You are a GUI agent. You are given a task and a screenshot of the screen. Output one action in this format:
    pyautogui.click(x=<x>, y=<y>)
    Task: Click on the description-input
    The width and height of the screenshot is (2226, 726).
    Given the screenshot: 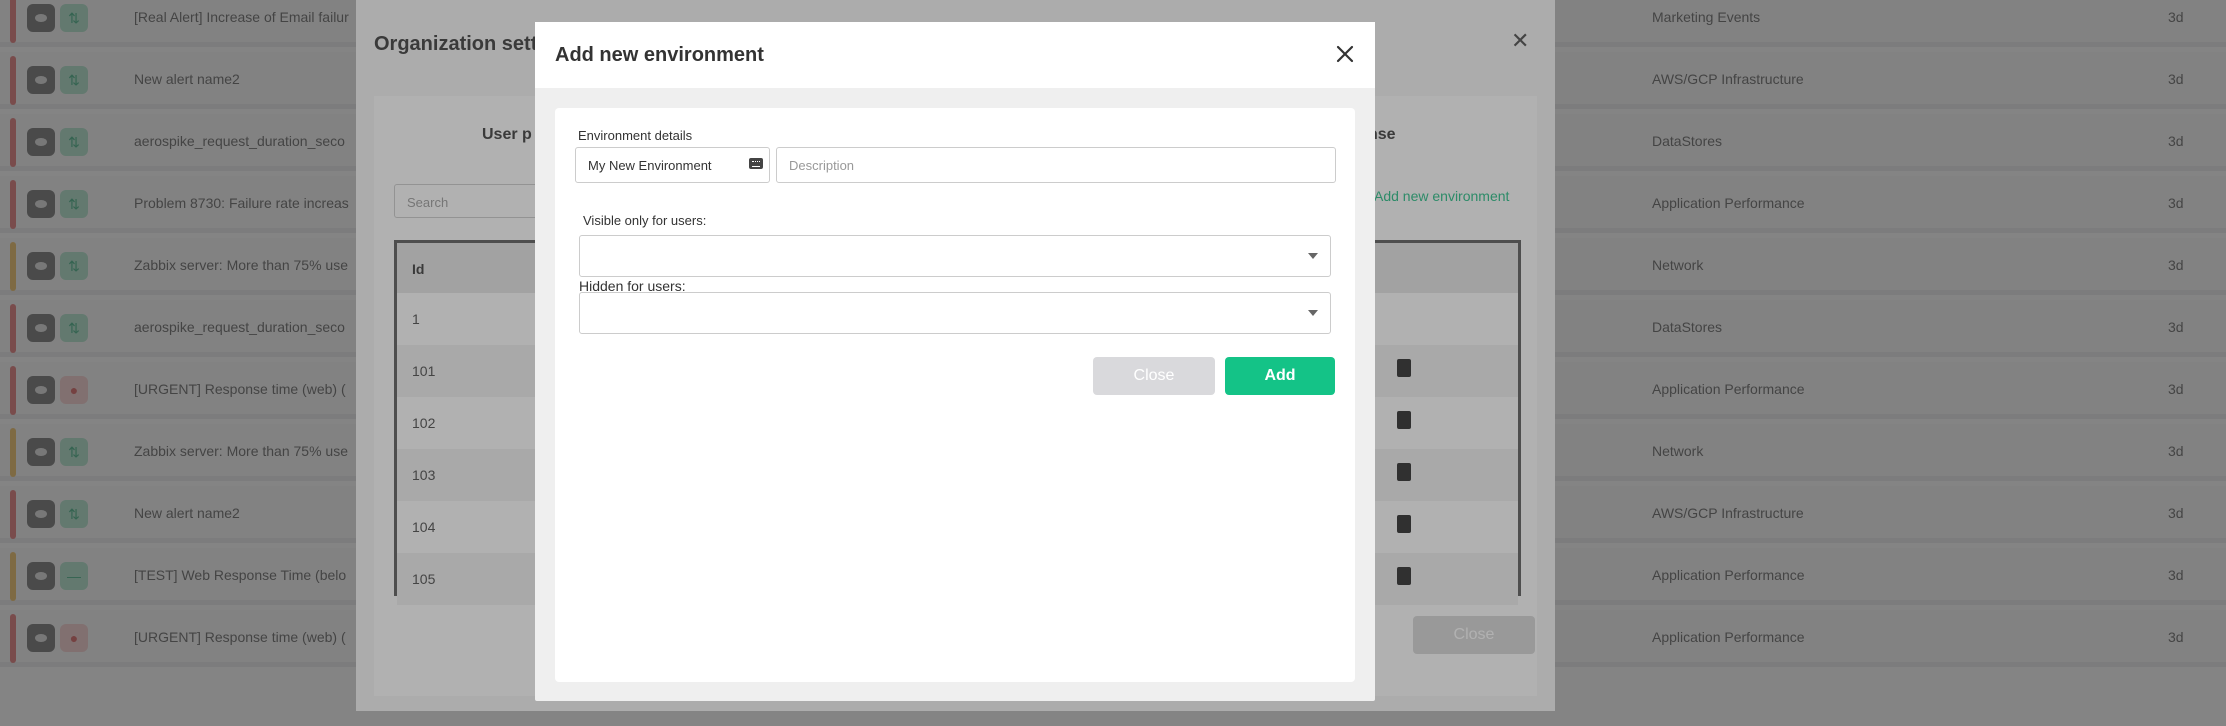 What is the action you would take?
    pyautogui.click(x=1056, y=165)
    